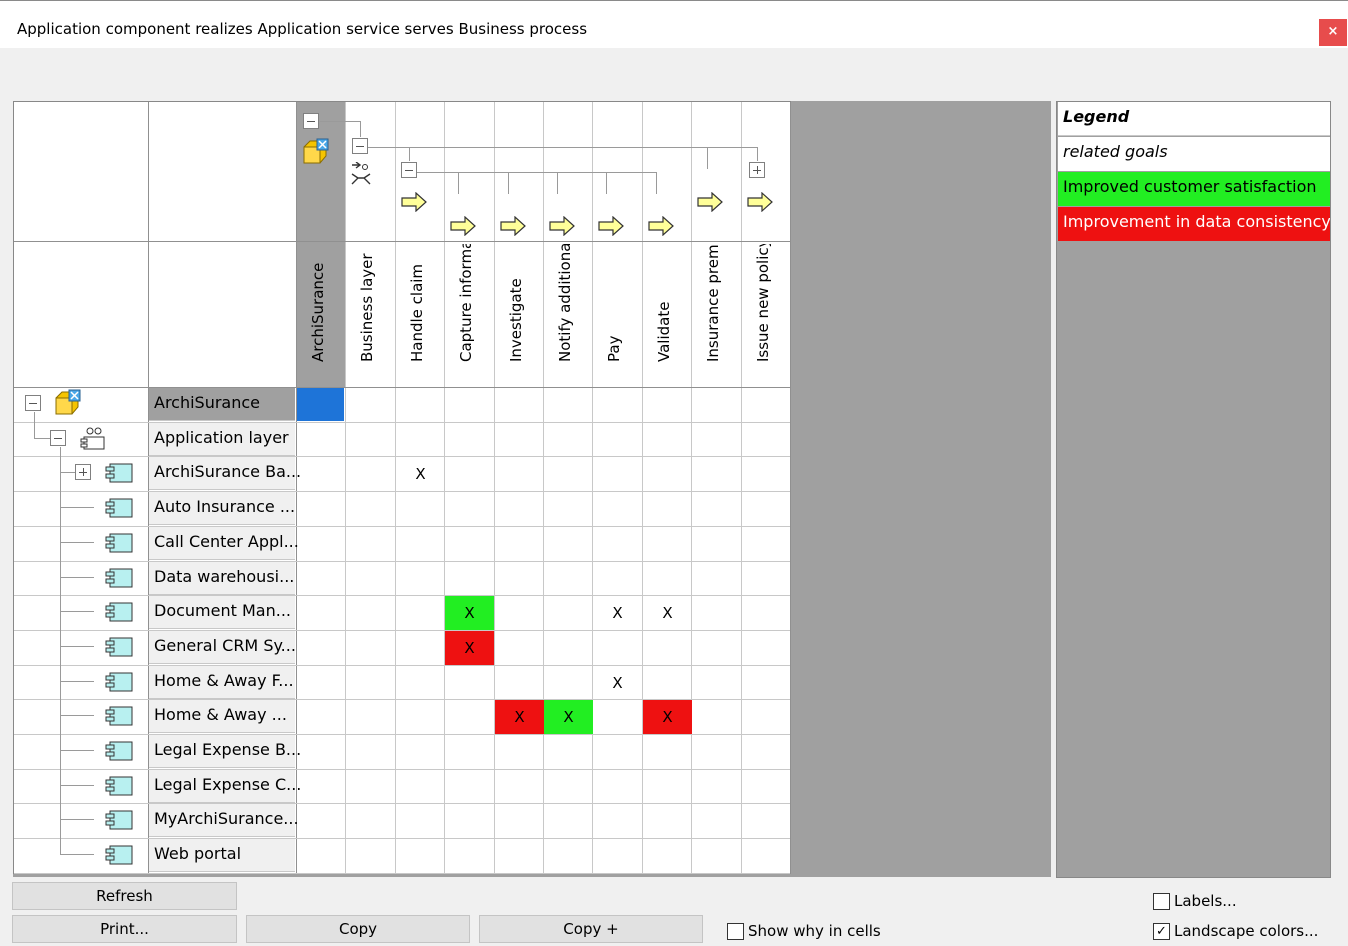 The image size is (1348, 946). Describe the element at coordinates (614, 303) in the screenshot. I see `column-label: Pay` at that location.